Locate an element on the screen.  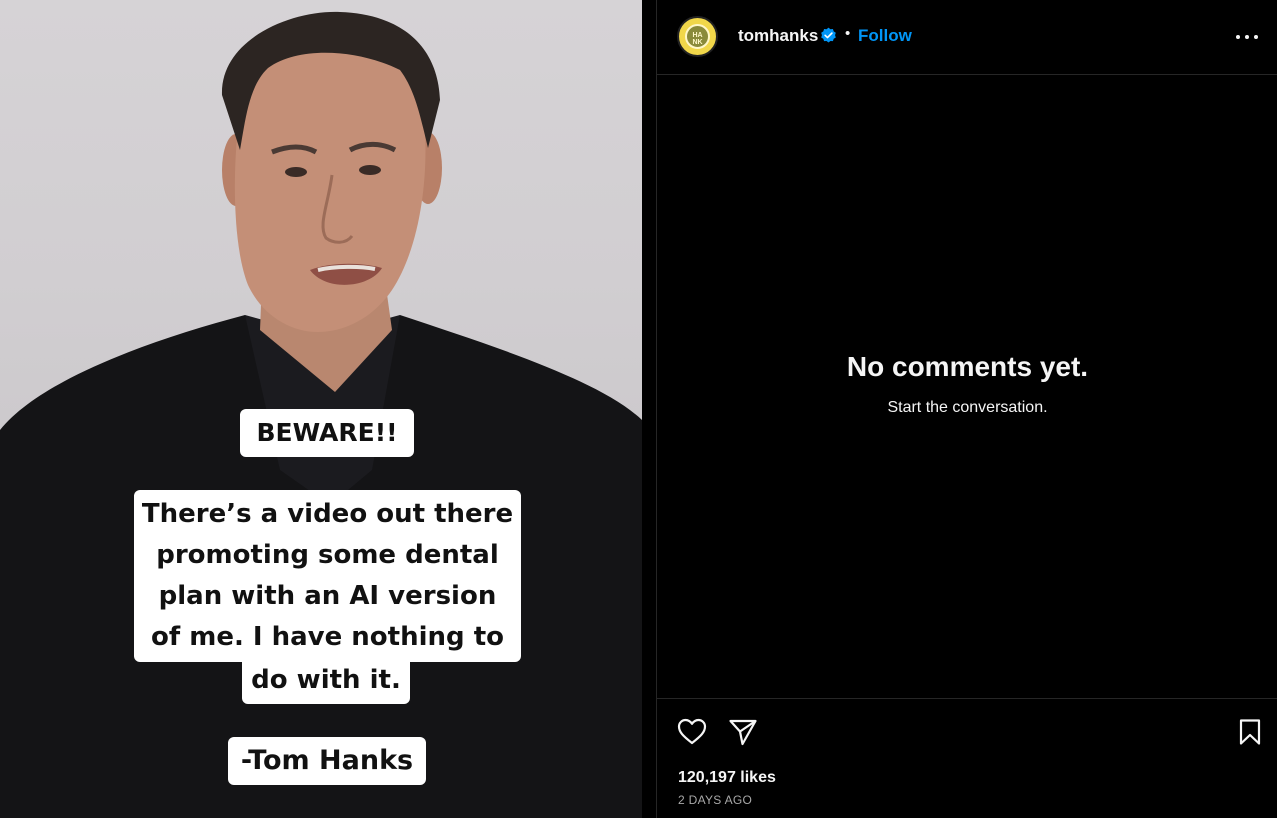
no-comments-subtitle: Start the conversation. is located at coordinates (967, 407).